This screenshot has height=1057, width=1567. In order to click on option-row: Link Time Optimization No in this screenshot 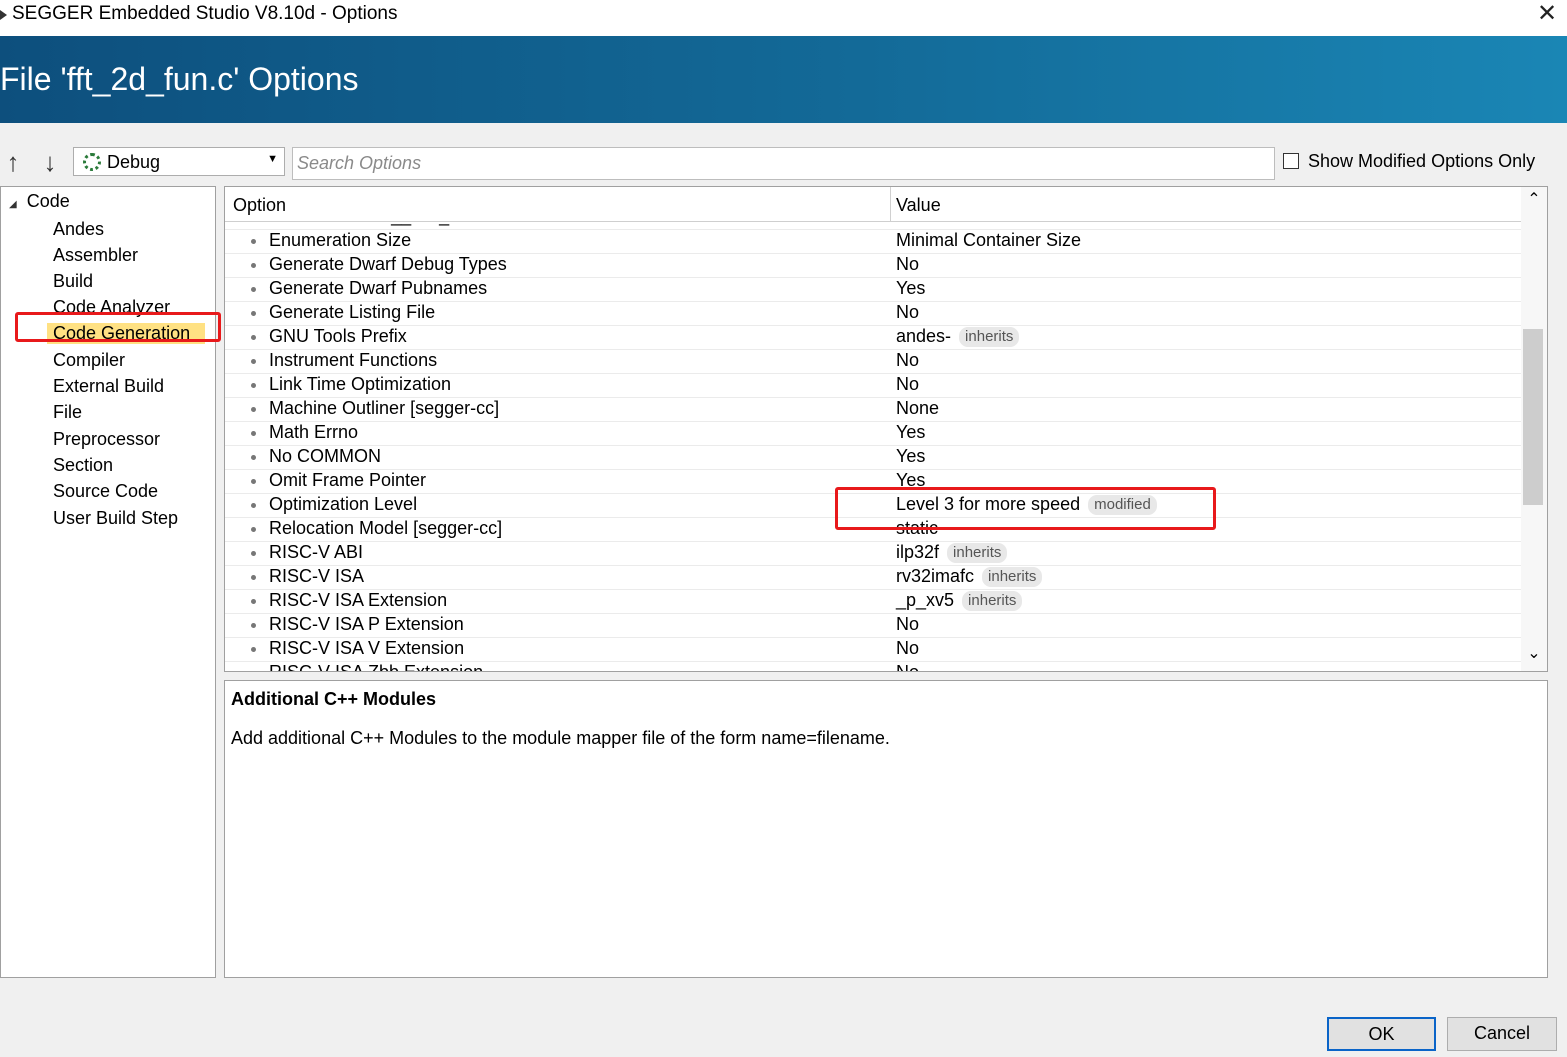, I will do `click(873, 385)`.